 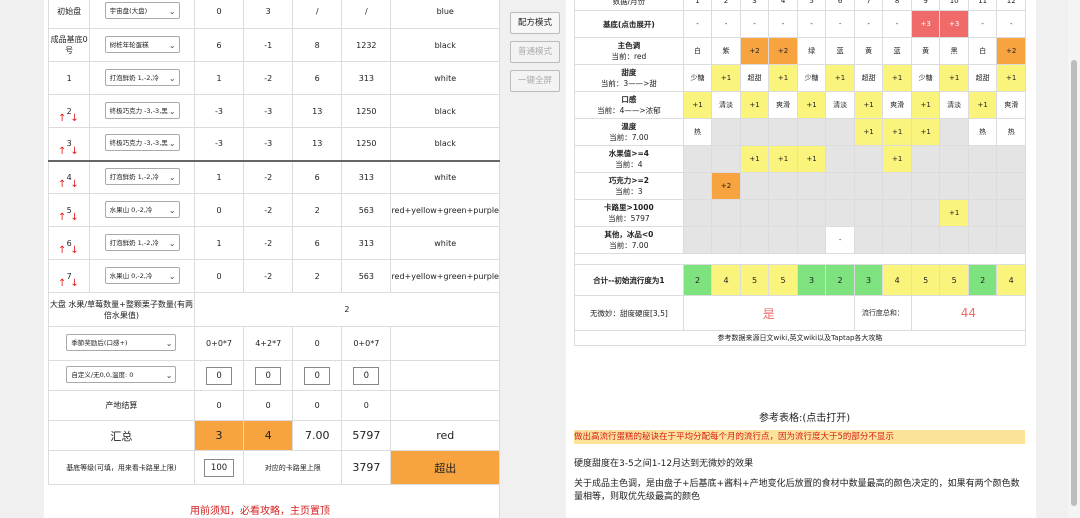 What do you see at coordinates (317, 243) in the screenshot?
I see `ingredient-value: 6` at bounding box center [317, 243].